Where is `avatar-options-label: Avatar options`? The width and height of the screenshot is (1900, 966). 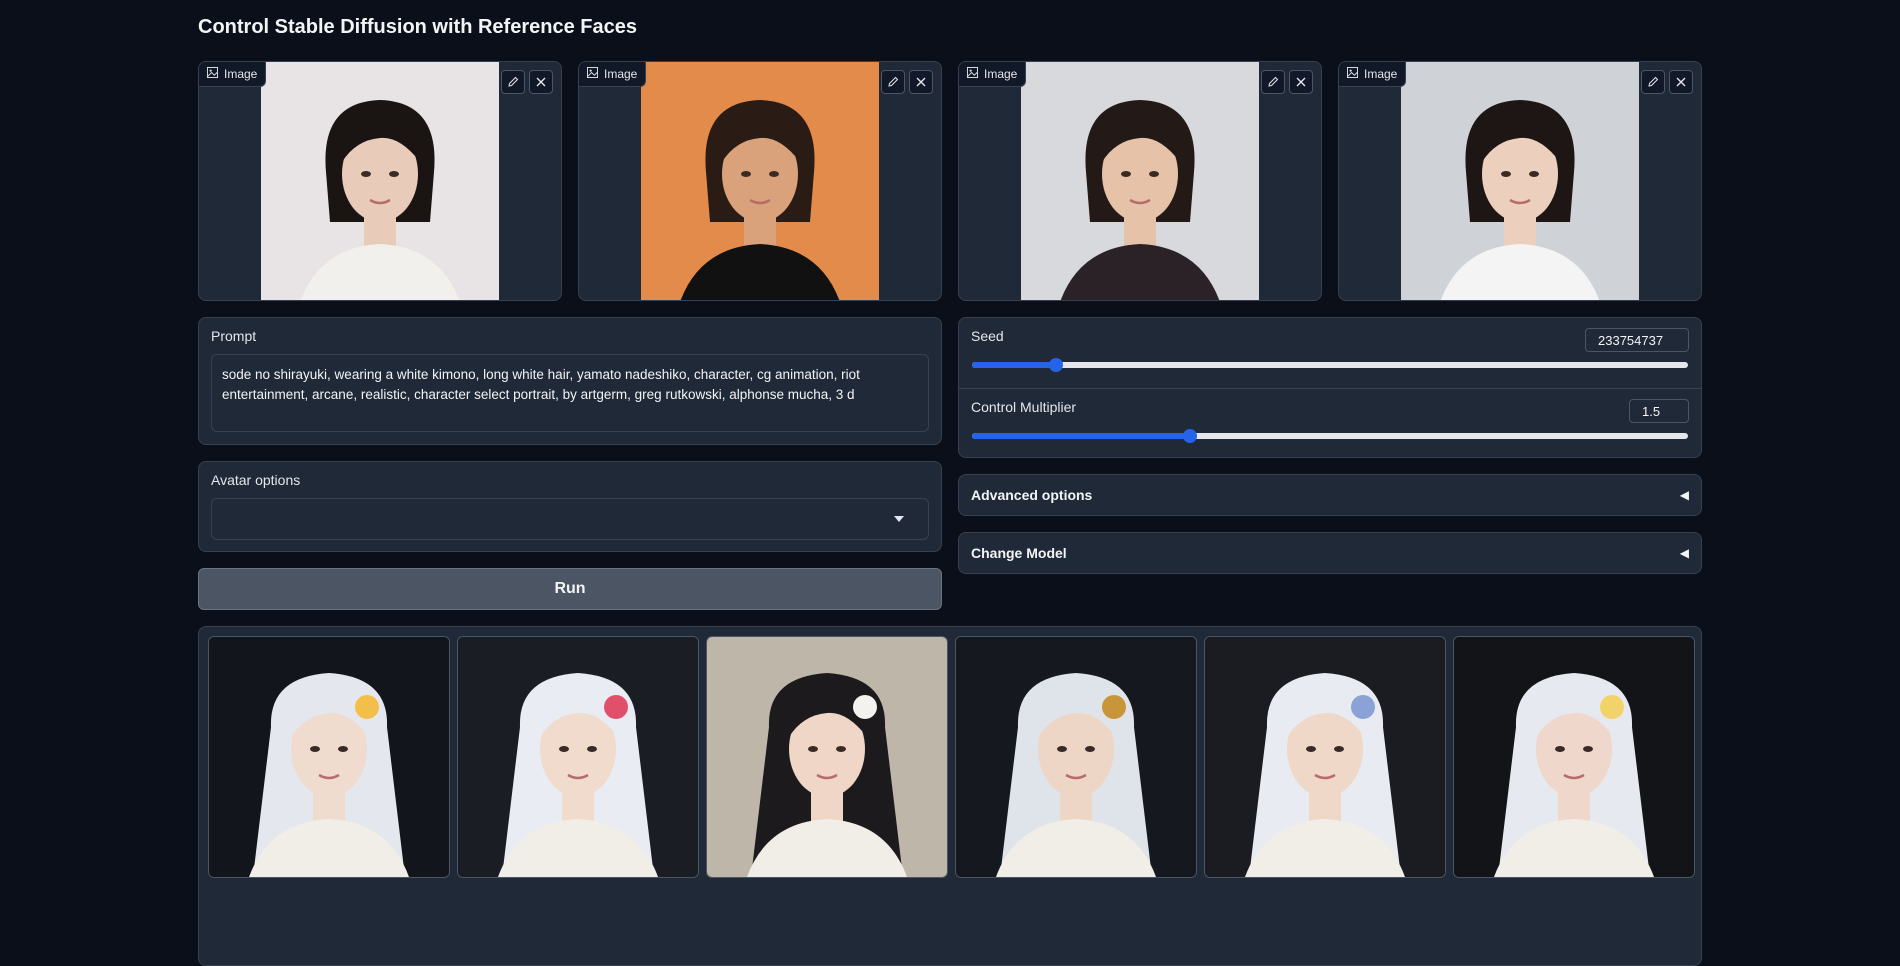 avatar-options-label: Avatar options is located at coordinates (256, 480).